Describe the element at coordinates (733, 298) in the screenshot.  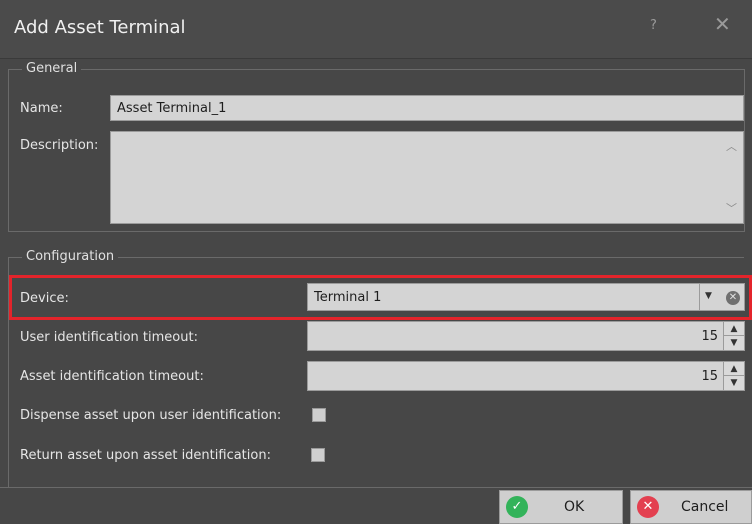
I see `clear-icon: ✕` at that location.